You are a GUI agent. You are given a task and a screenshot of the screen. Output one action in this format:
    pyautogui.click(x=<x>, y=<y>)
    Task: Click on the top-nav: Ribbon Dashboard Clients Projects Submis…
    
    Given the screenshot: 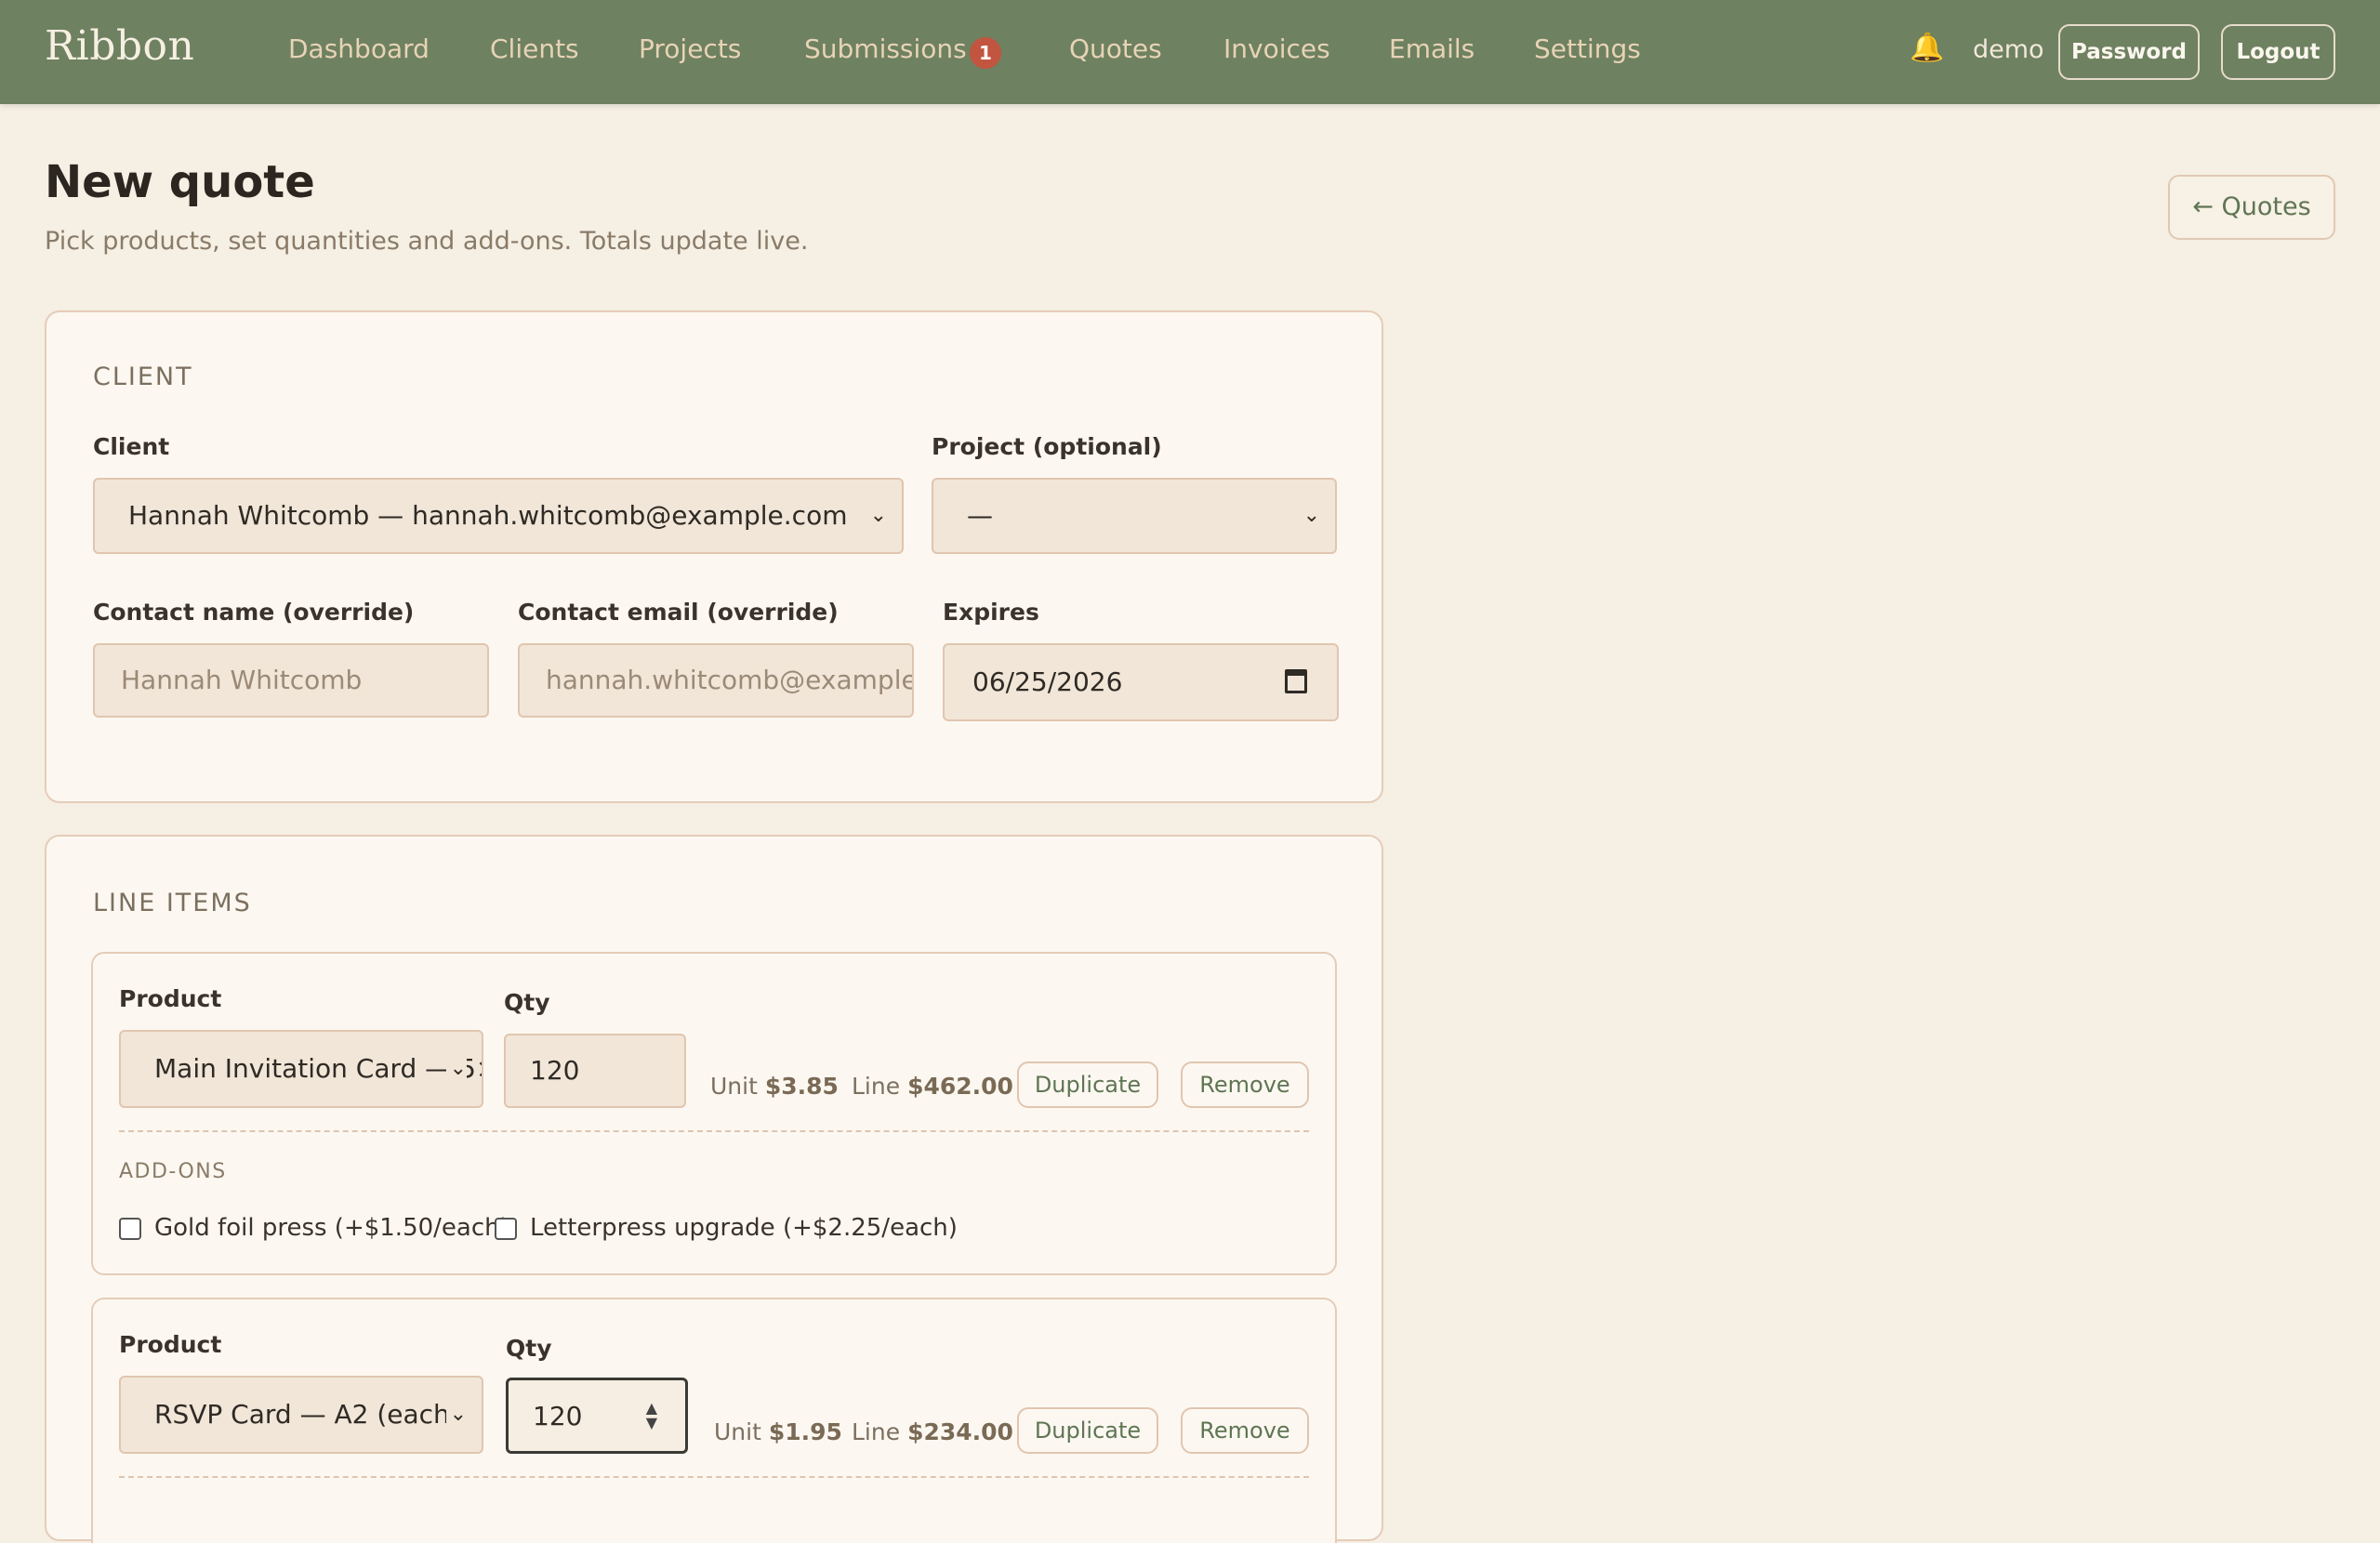 What is the action you would take?
    pyautogui.click(x=1190, y=52)
    